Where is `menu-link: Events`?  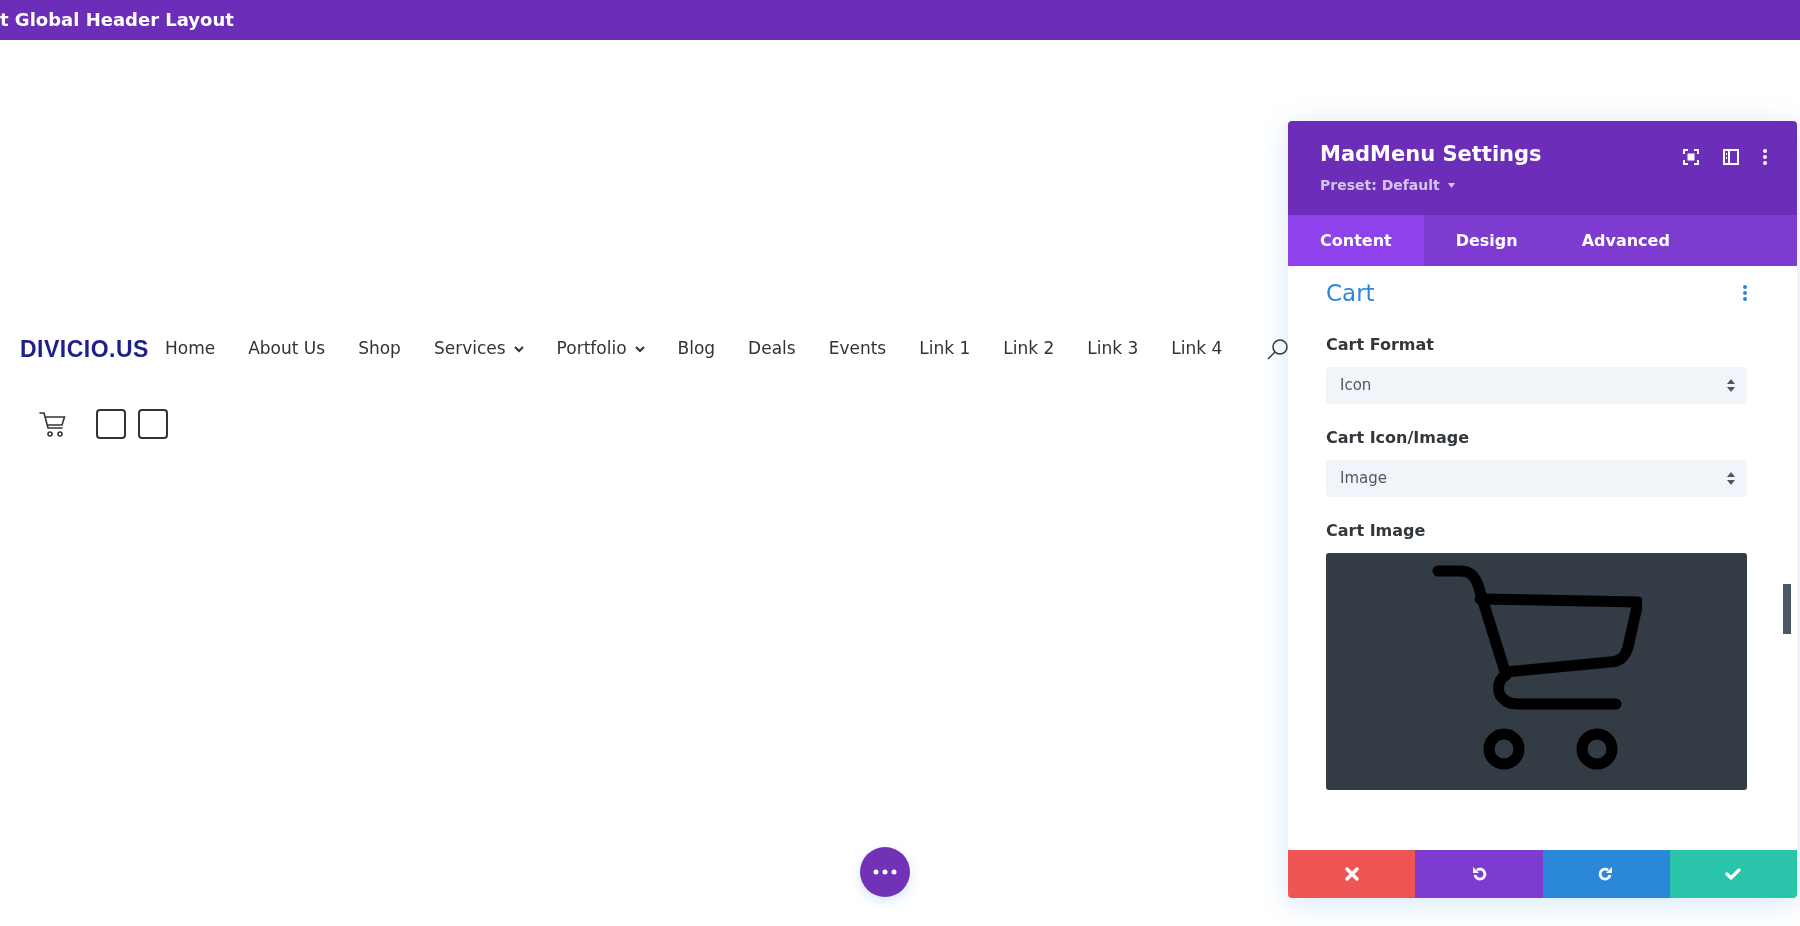 menu-link: Events is located at coordinates (857, 349).